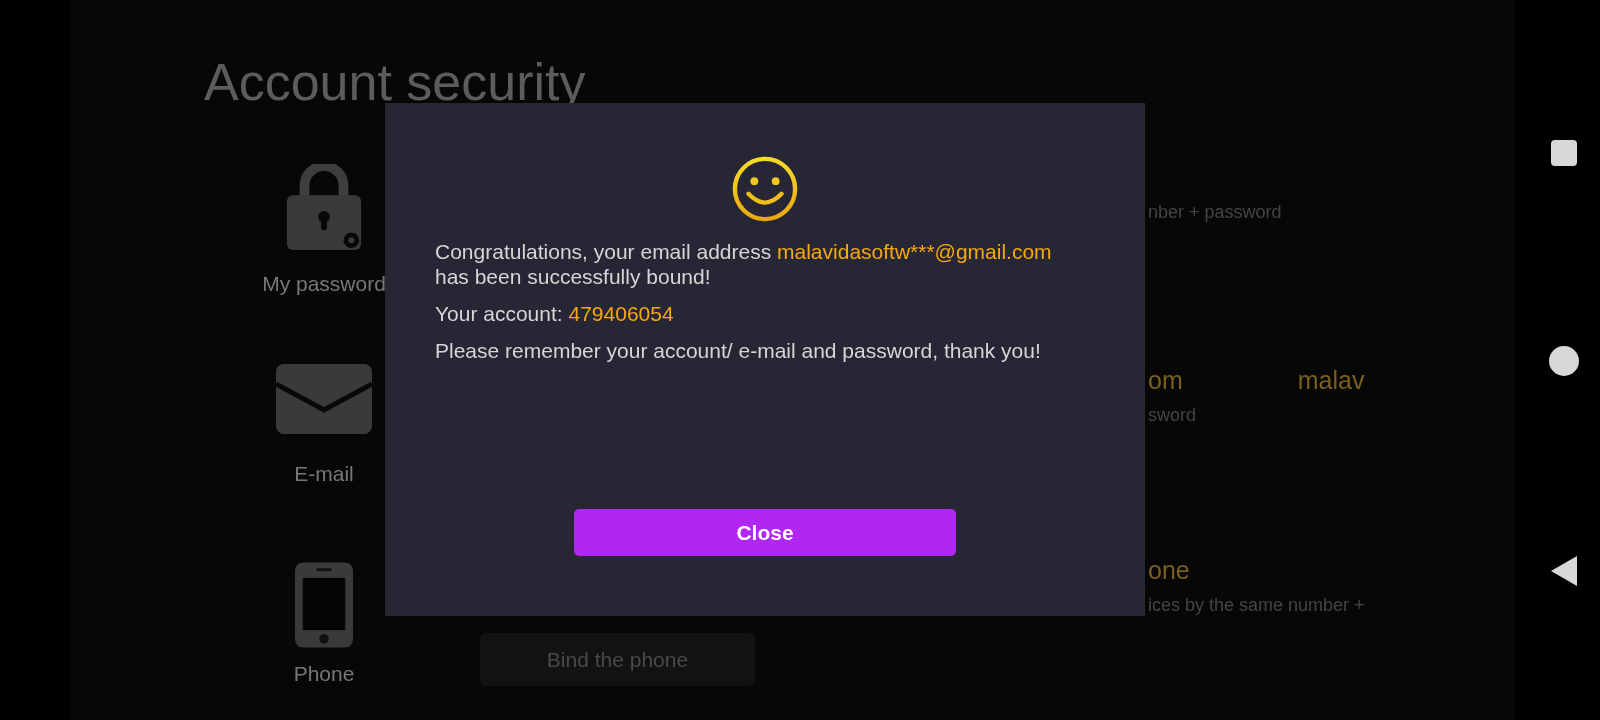 The image size is (1600, 720). Describe the element at coordinates (324, 208) in the screenshot. I see `padlock-icon` at that location.